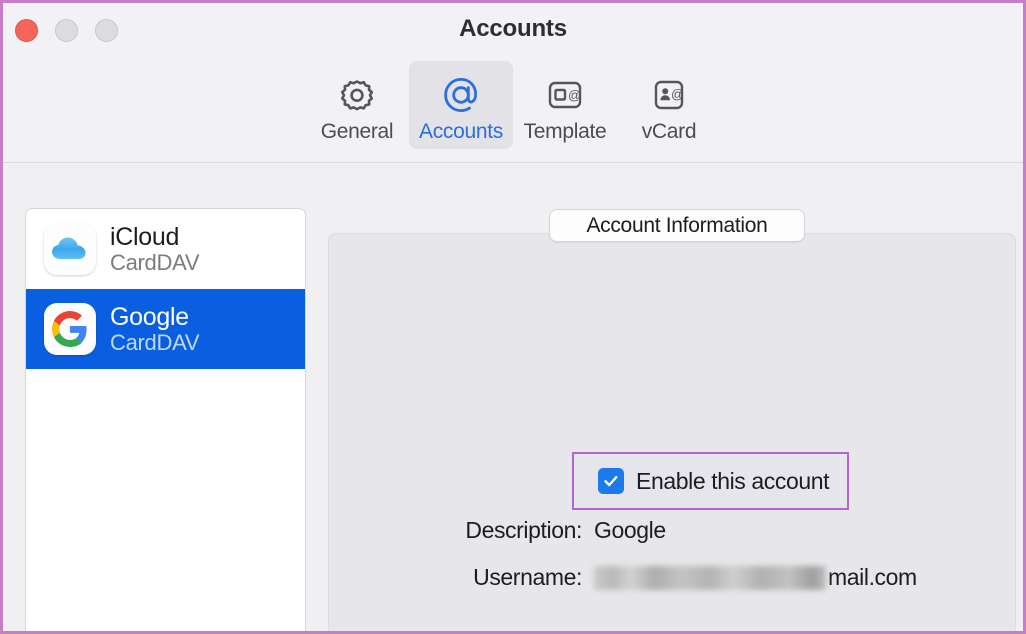 The image size is (1026, 634). Describe the element at coordinates (527, 577) in the screenshot. I see `username-label: Username:` at that location.